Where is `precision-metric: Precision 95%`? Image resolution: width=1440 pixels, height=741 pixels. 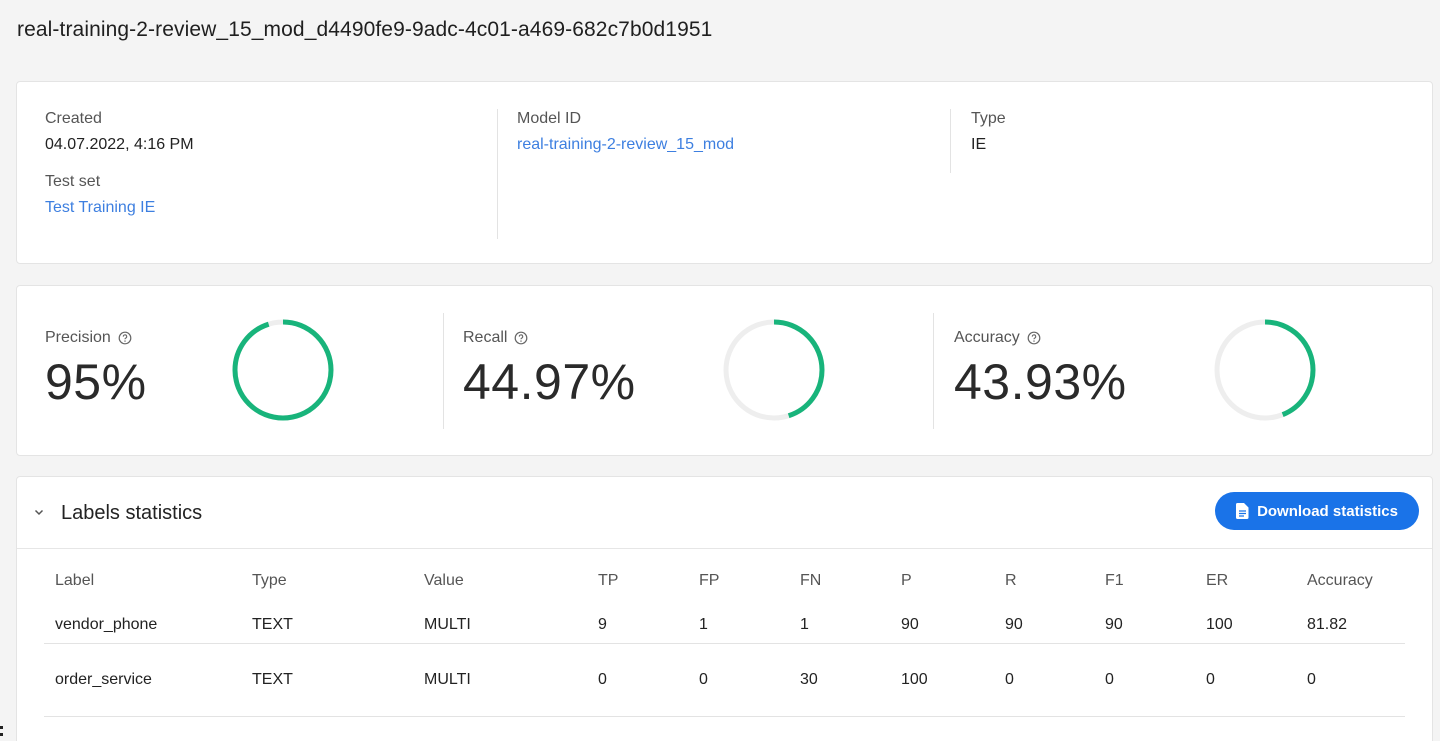
precision-metric: Precision 95% is located at coordinates (245, 371).